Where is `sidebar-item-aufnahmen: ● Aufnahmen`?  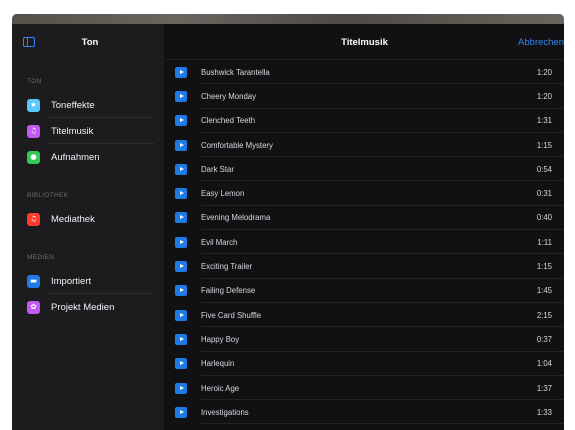 sidebar-item-aufnahmen: ● Aufnahmen is located at coordinates (88, 157).